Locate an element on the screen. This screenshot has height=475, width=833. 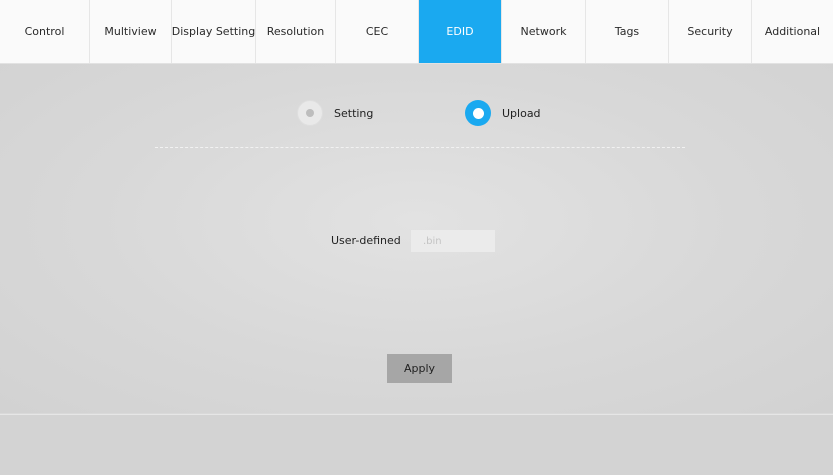
footer-bar is located at coordinates (416, 444).